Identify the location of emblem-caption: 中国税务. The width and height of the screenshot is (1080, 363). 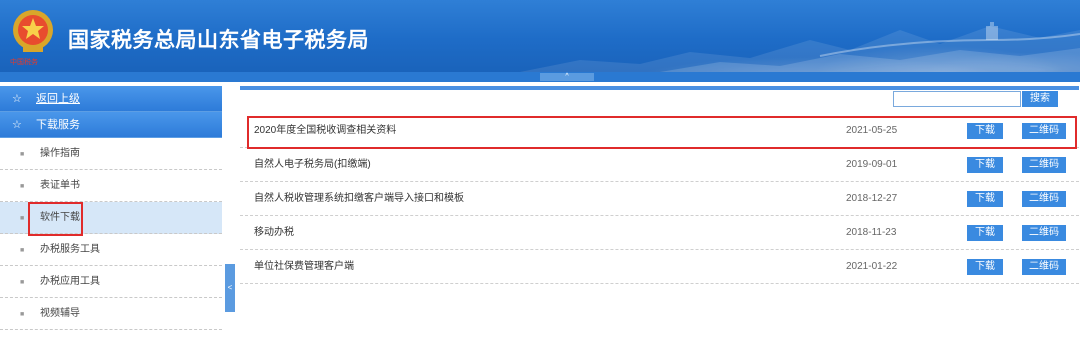
(24, 62).